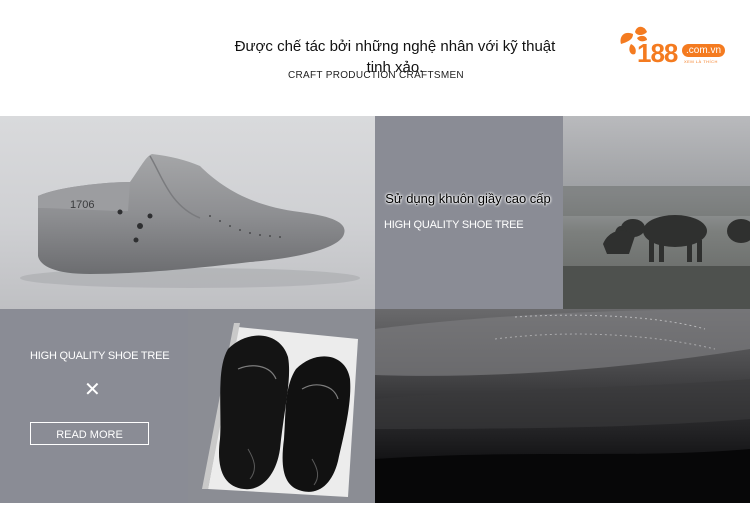  Describe the element at coordinates (100, 356) in the screenshot. I see `promo-subtitle: HIGH QUALITY SHOE TREE` at that location.